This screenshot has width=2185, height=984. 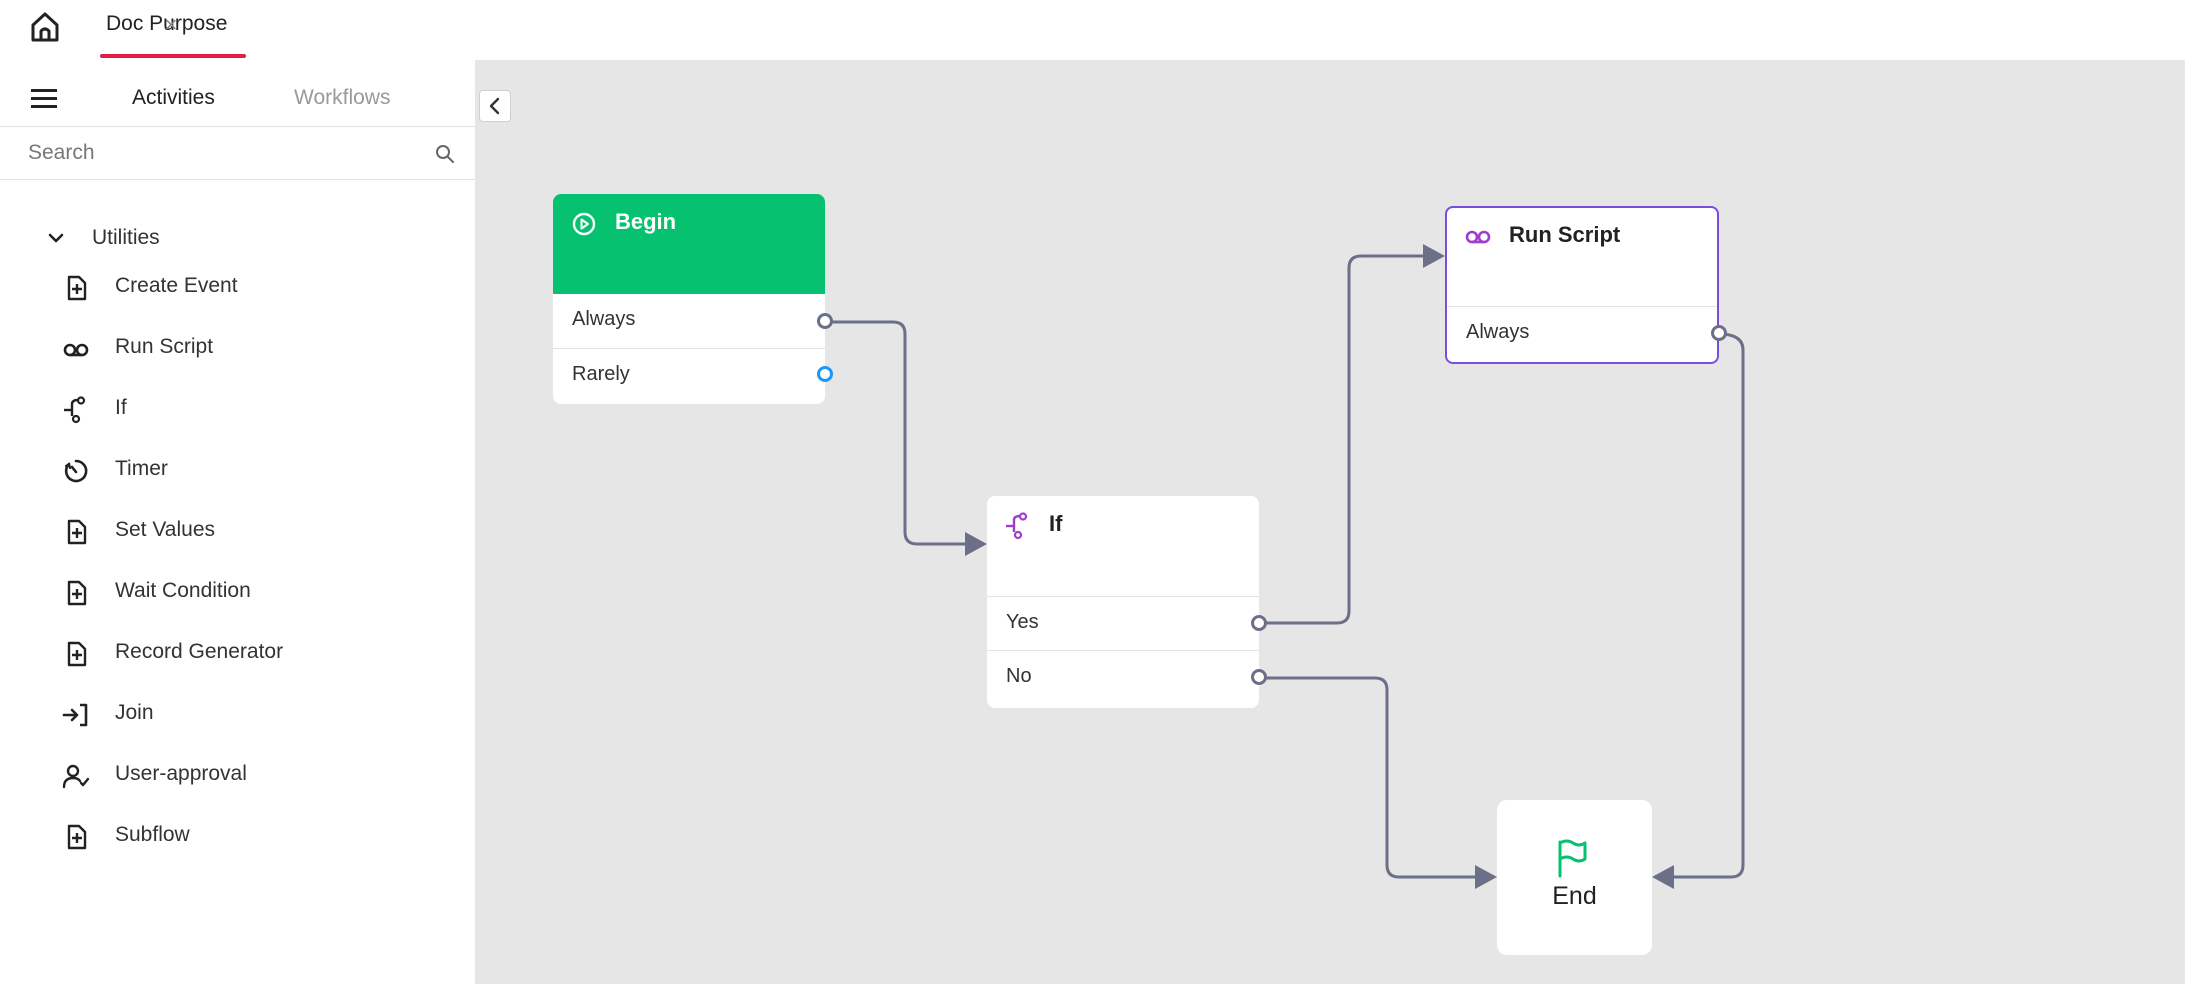 I want to click on hamburger-menu-icon, so click(x=45, y=99).